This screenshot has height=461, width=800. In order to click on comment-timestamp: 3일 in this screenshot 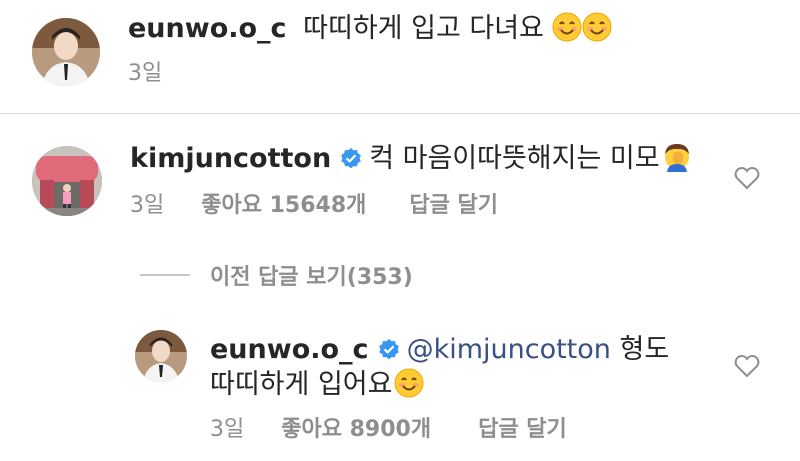, I will do `click(147, 205)`.